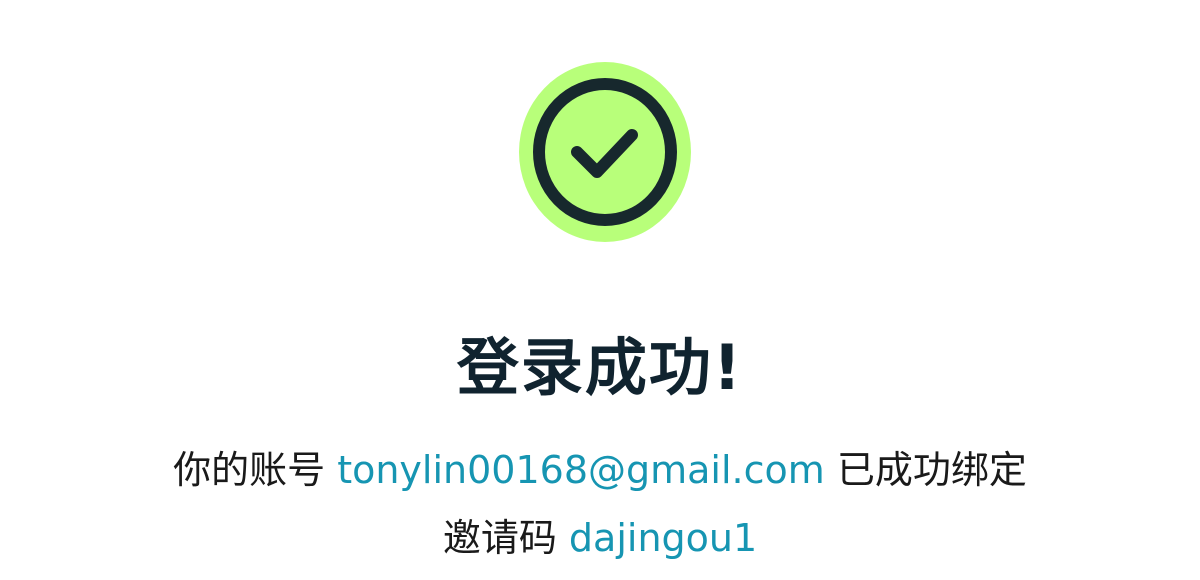  I want to click on page-title: 登录成功!, so click(600, 367).